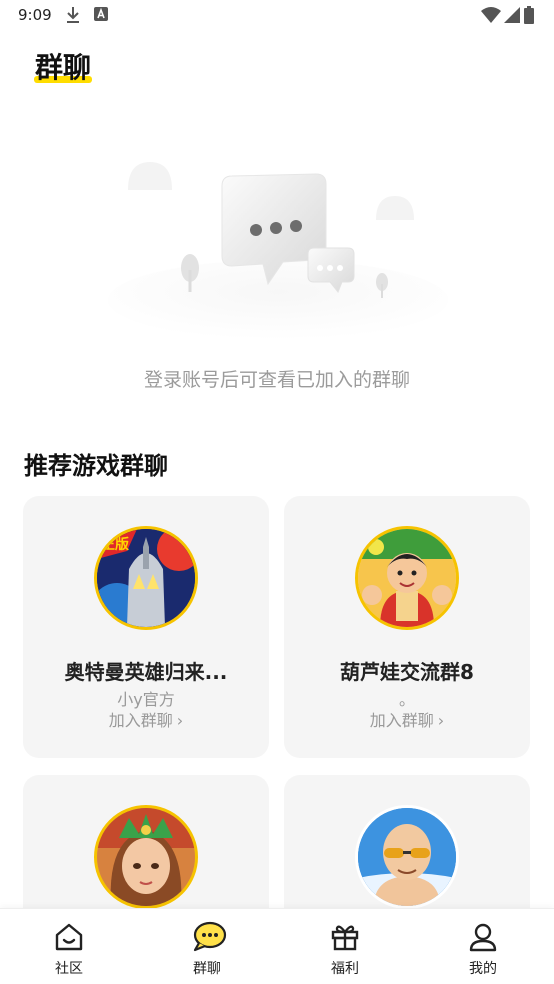 The width and height of the screenshot is (554, 984). Describe the element at coordinates (277, 16) in the screenshot. I see `status-bar: 9:09` at that location.